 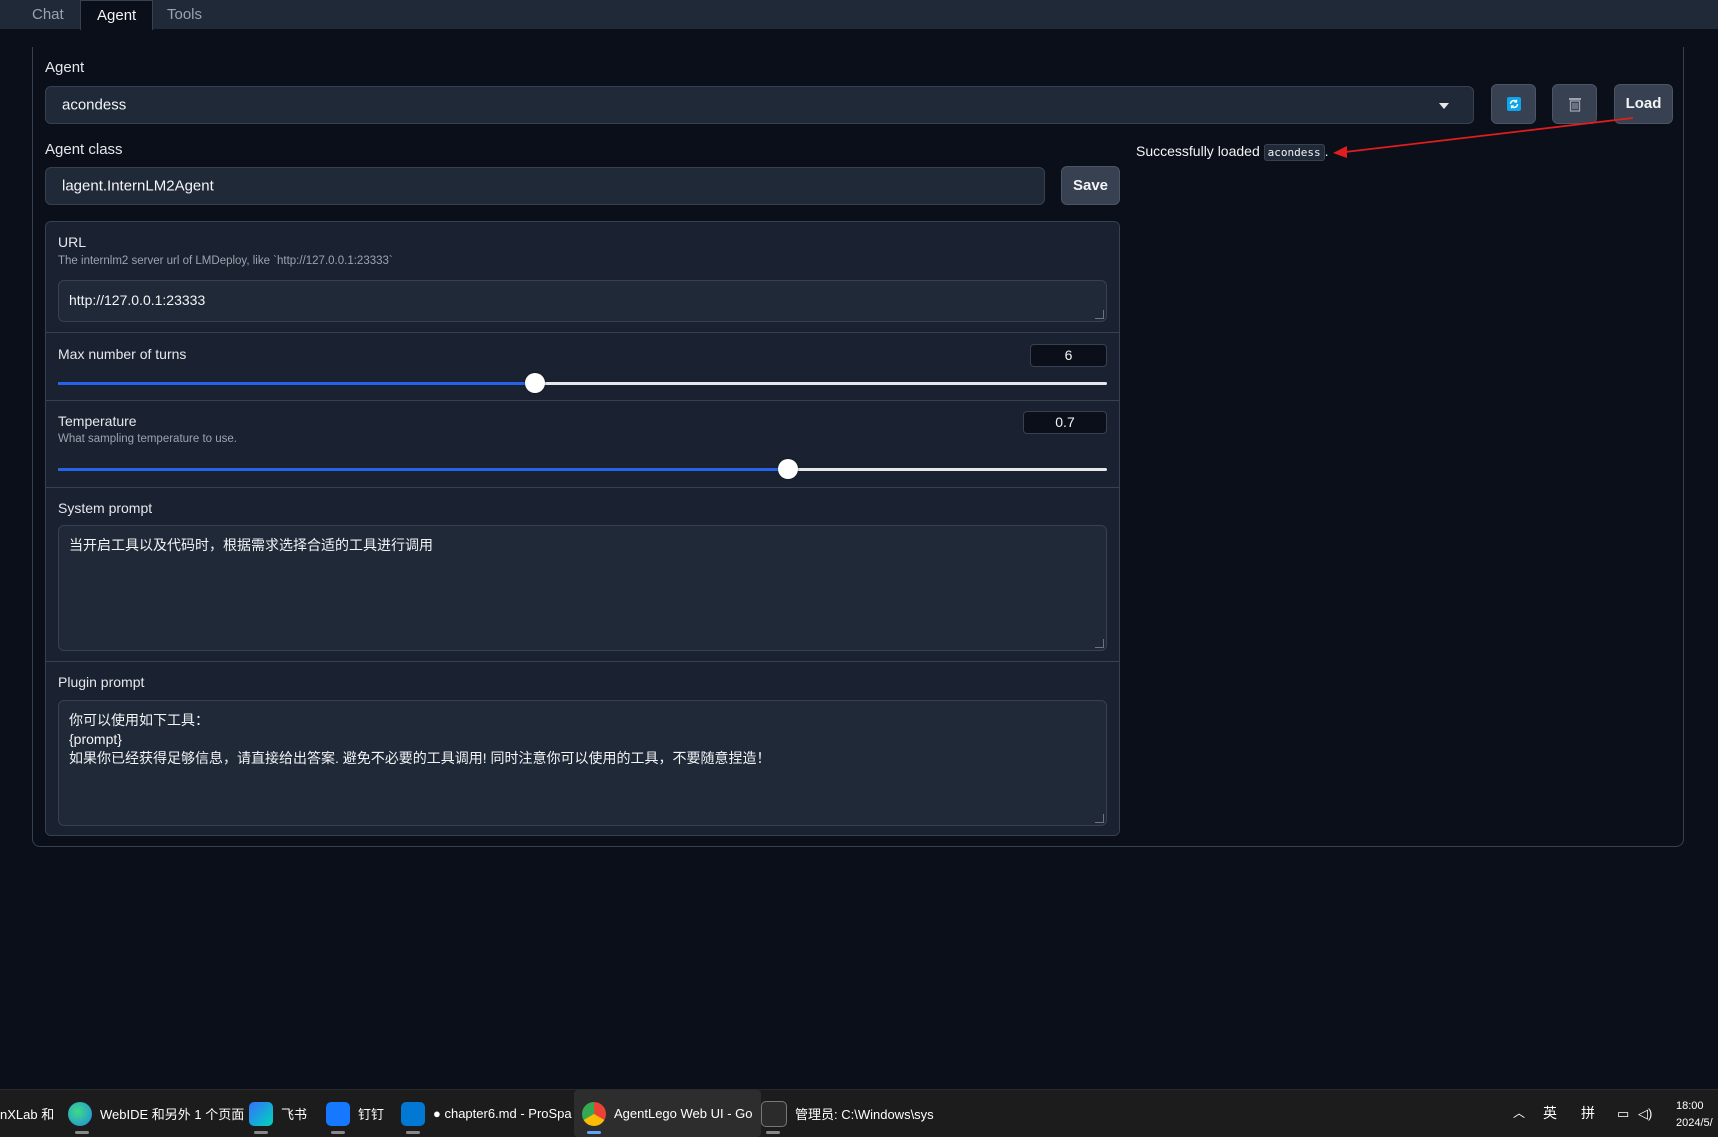 I want to click on clock-time: 18:00, so click(x=1690, y=1106).